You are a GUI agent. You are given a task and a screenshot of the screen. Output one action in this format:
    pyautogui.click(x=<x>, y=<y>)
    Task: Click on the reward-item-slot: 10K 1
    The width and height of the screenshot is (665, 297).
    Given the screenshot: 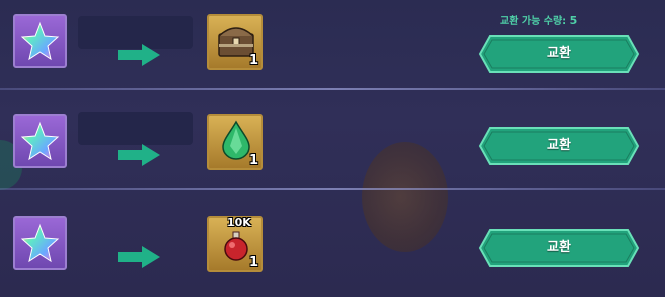 What is the action you would take?
    pyautogui.click(x=235, y=244)
    